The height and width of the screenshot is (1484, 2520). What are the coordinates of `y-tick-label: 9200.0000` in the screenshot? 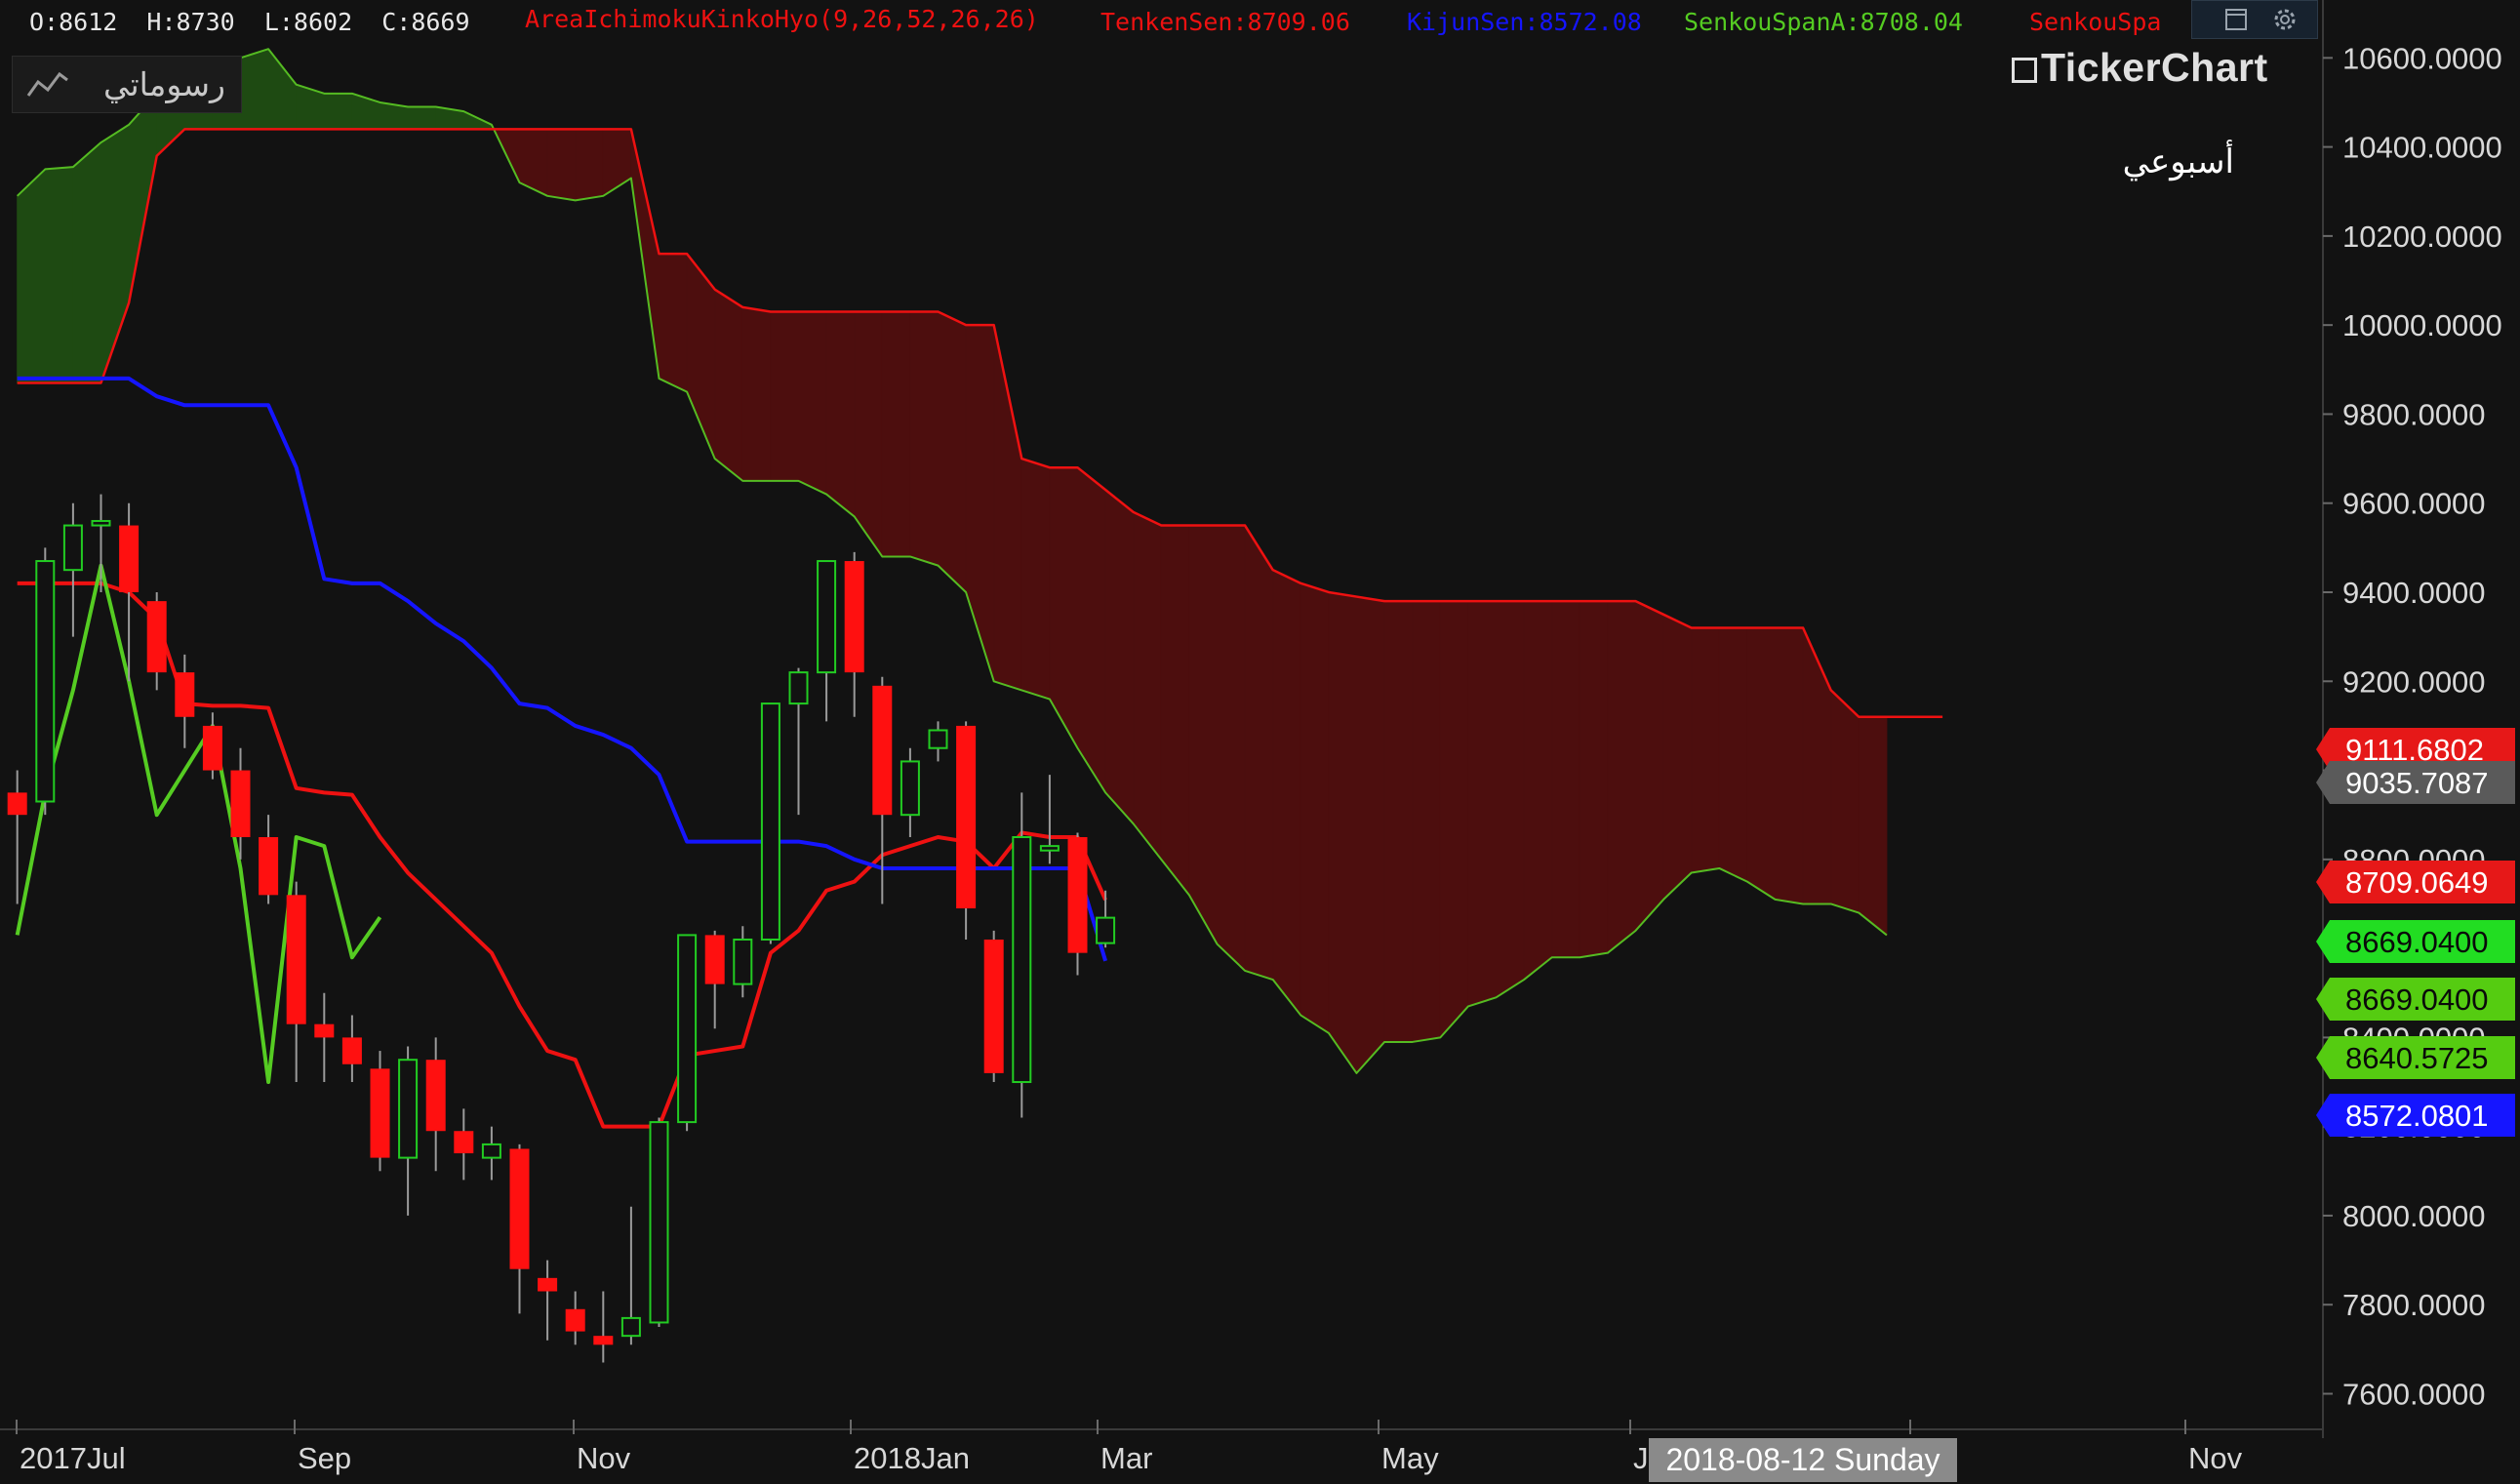 It's located at (2414, 681).